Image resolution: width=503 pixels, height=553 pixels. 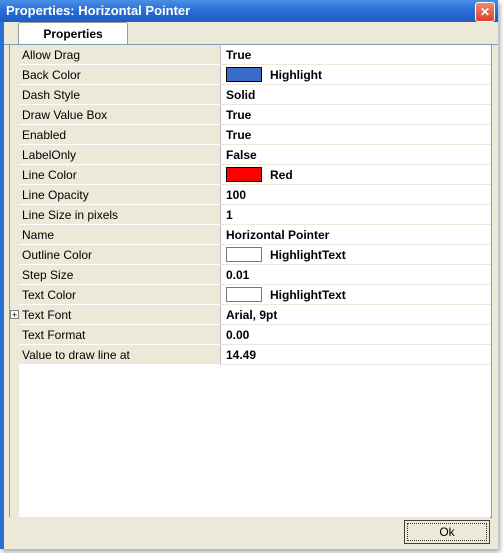 What do you see at coordinates (356, 215) in the screenshot?
I see `property-value: 1` at bounding box center [356, 215].